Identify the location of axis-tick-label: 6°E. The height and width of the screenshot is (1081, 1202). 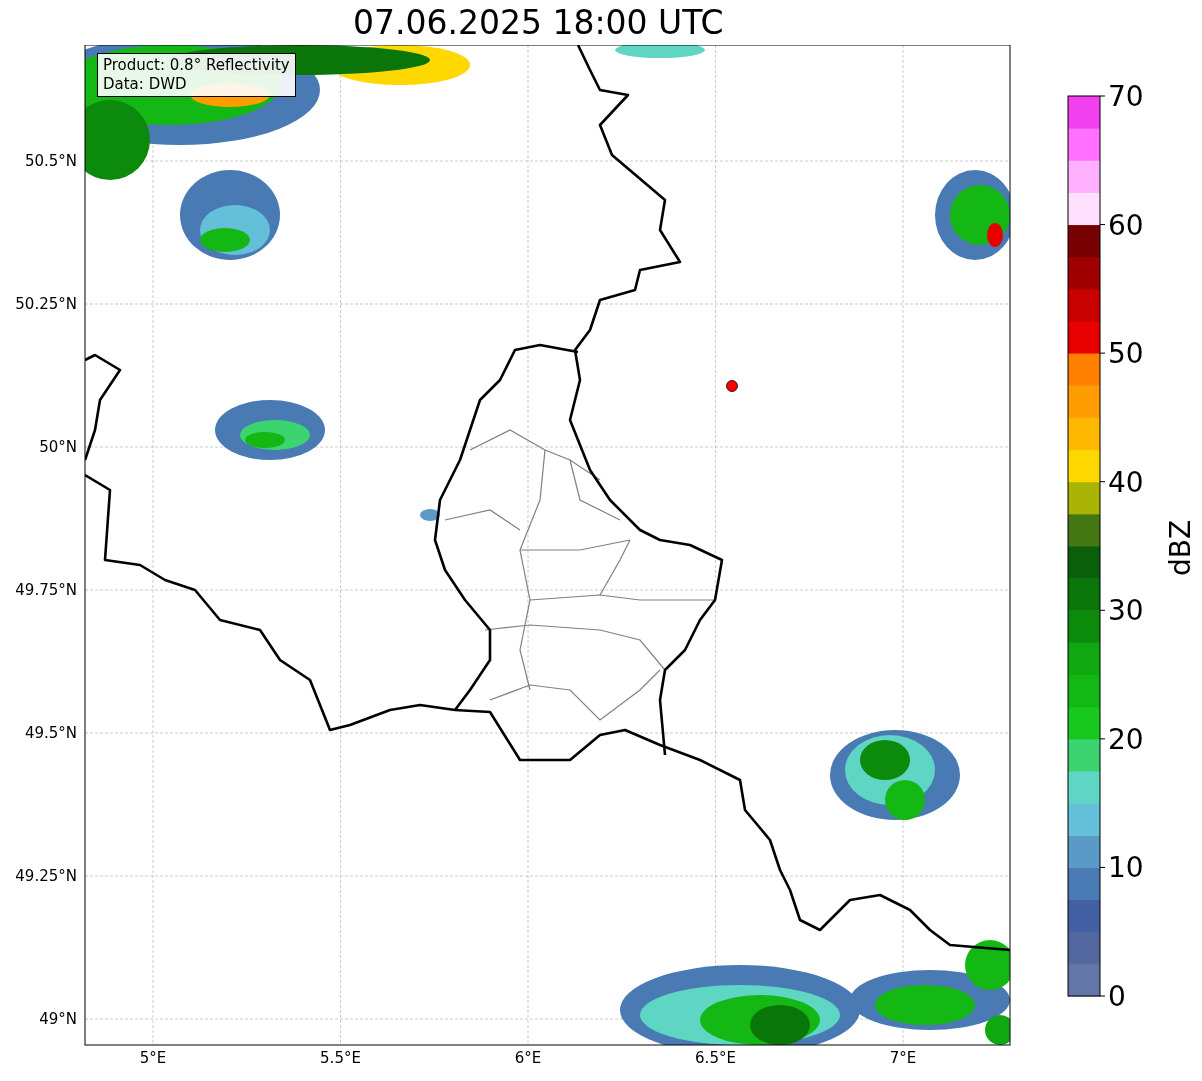
(528, 1058).